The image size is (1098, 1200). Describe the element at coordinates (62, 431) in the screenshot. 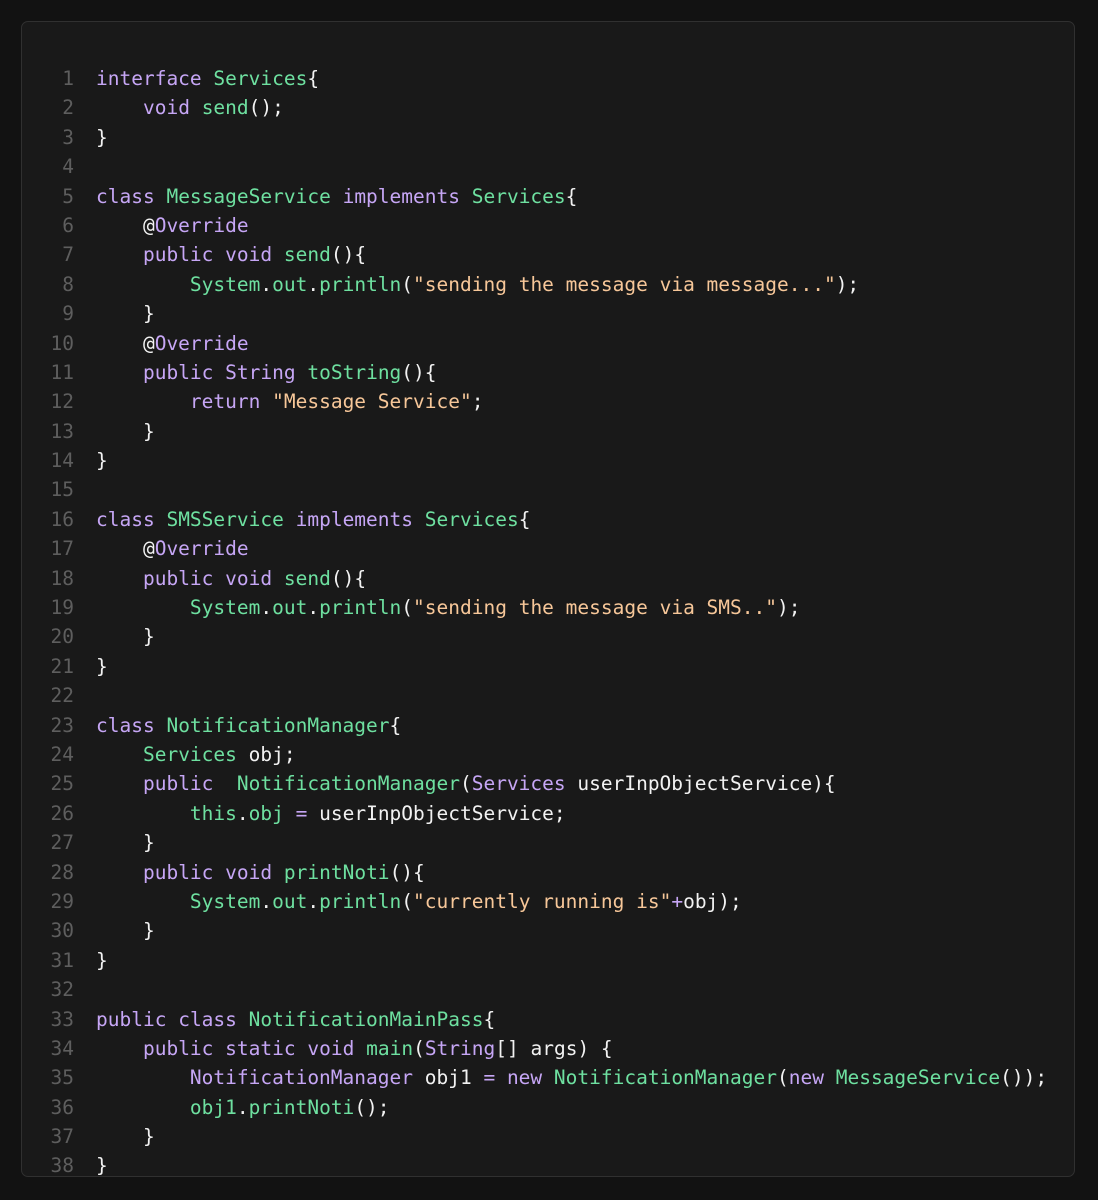

I see `line-number: 13` at that location.